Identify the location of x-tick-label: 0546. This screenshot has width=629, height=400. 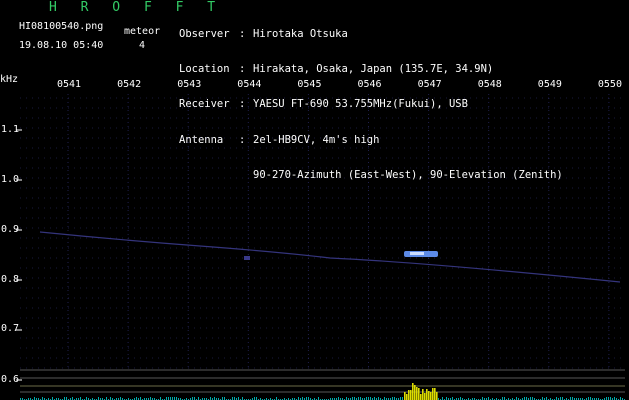
(369, 84).